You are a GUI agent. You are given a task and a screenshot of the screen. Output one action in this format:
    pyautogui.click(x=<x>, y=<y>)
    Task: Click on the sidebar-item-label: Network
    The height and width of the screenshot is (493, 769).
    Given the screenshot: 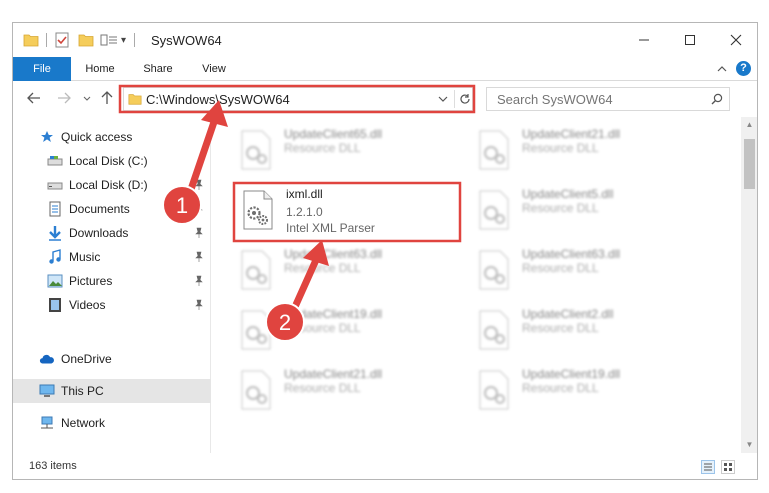 What is the action you would take?
    pyautogui.click(x=83, y=423)
    